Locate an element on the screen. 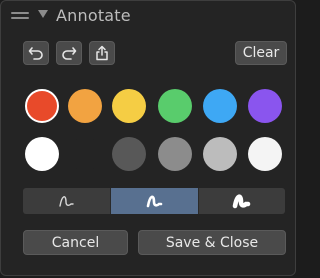 This screenshot has width=320, height=278. save-close-button-label: Save & Close is located at coordinates (212, 242).